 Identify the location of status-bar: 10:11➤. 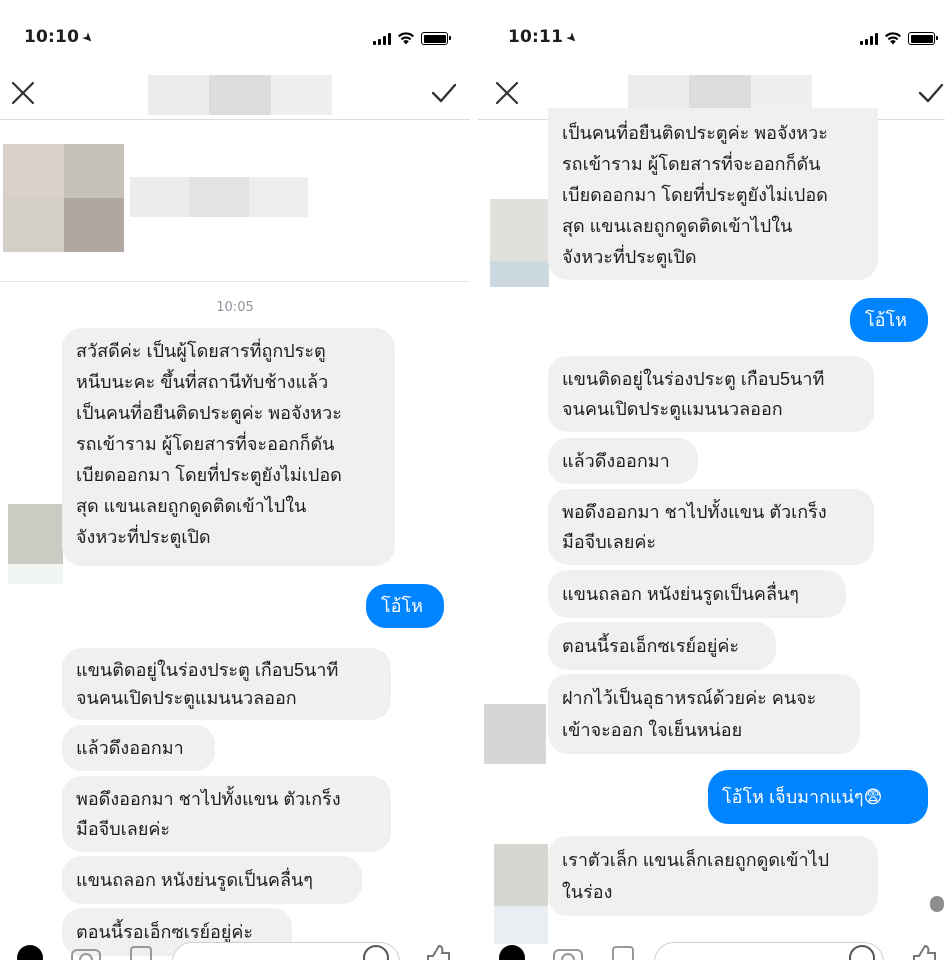
(711, 35).